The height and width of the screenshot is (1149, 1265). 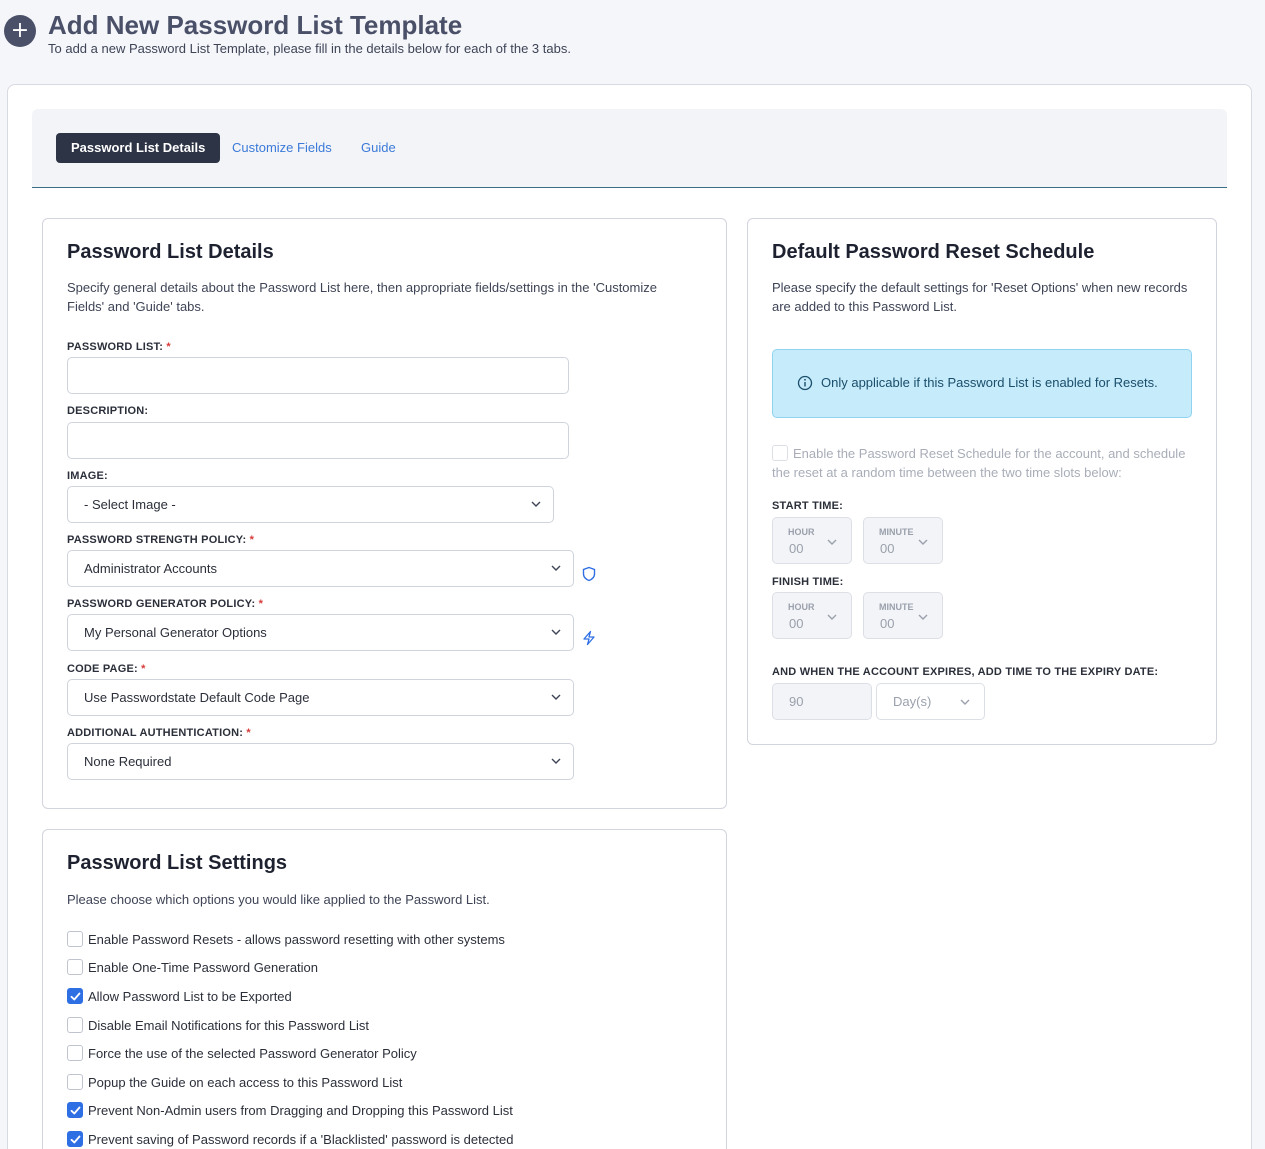 I want to click on strength-policy-label: PASSWORD STRENGTH POLICY: *, so click(x=161, y=540).